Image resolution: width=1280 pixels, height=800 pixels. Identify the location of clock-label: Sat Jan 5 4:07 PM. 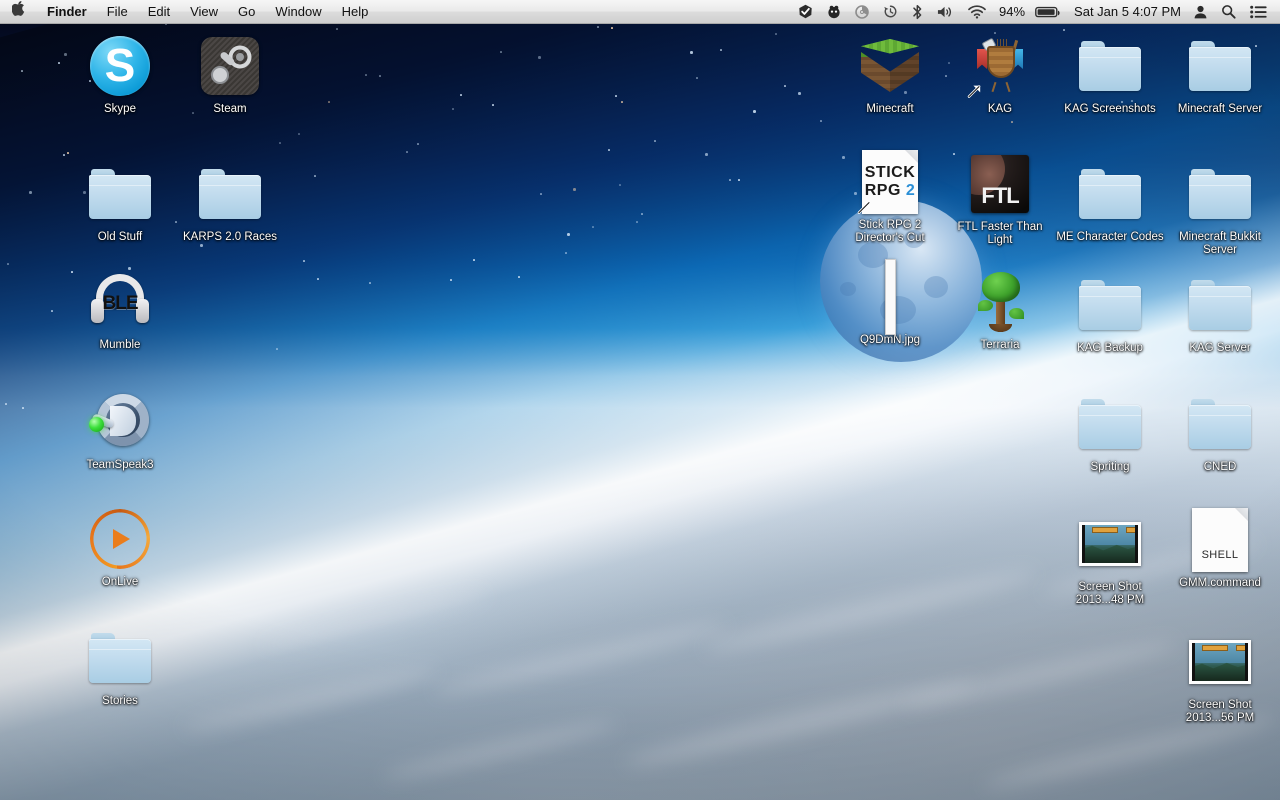
(1127, 12).